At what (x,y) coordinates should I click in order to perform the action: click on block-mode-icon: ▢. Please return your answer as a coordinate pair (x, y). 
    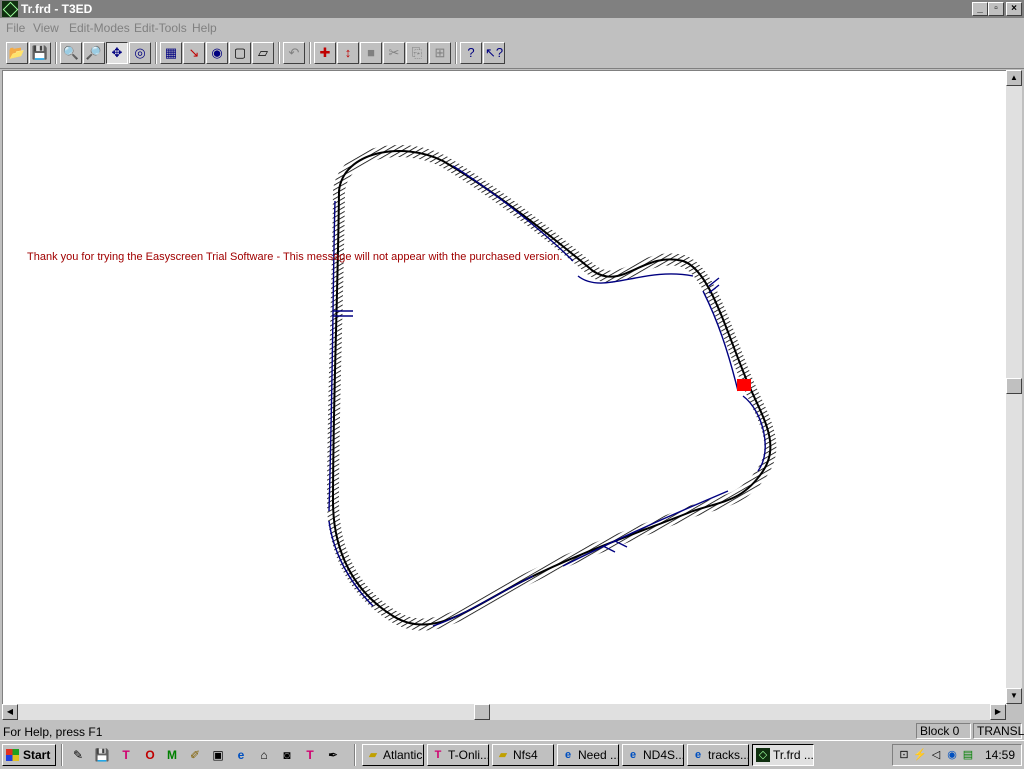
    Looking at the image, I should click on (240, 53).